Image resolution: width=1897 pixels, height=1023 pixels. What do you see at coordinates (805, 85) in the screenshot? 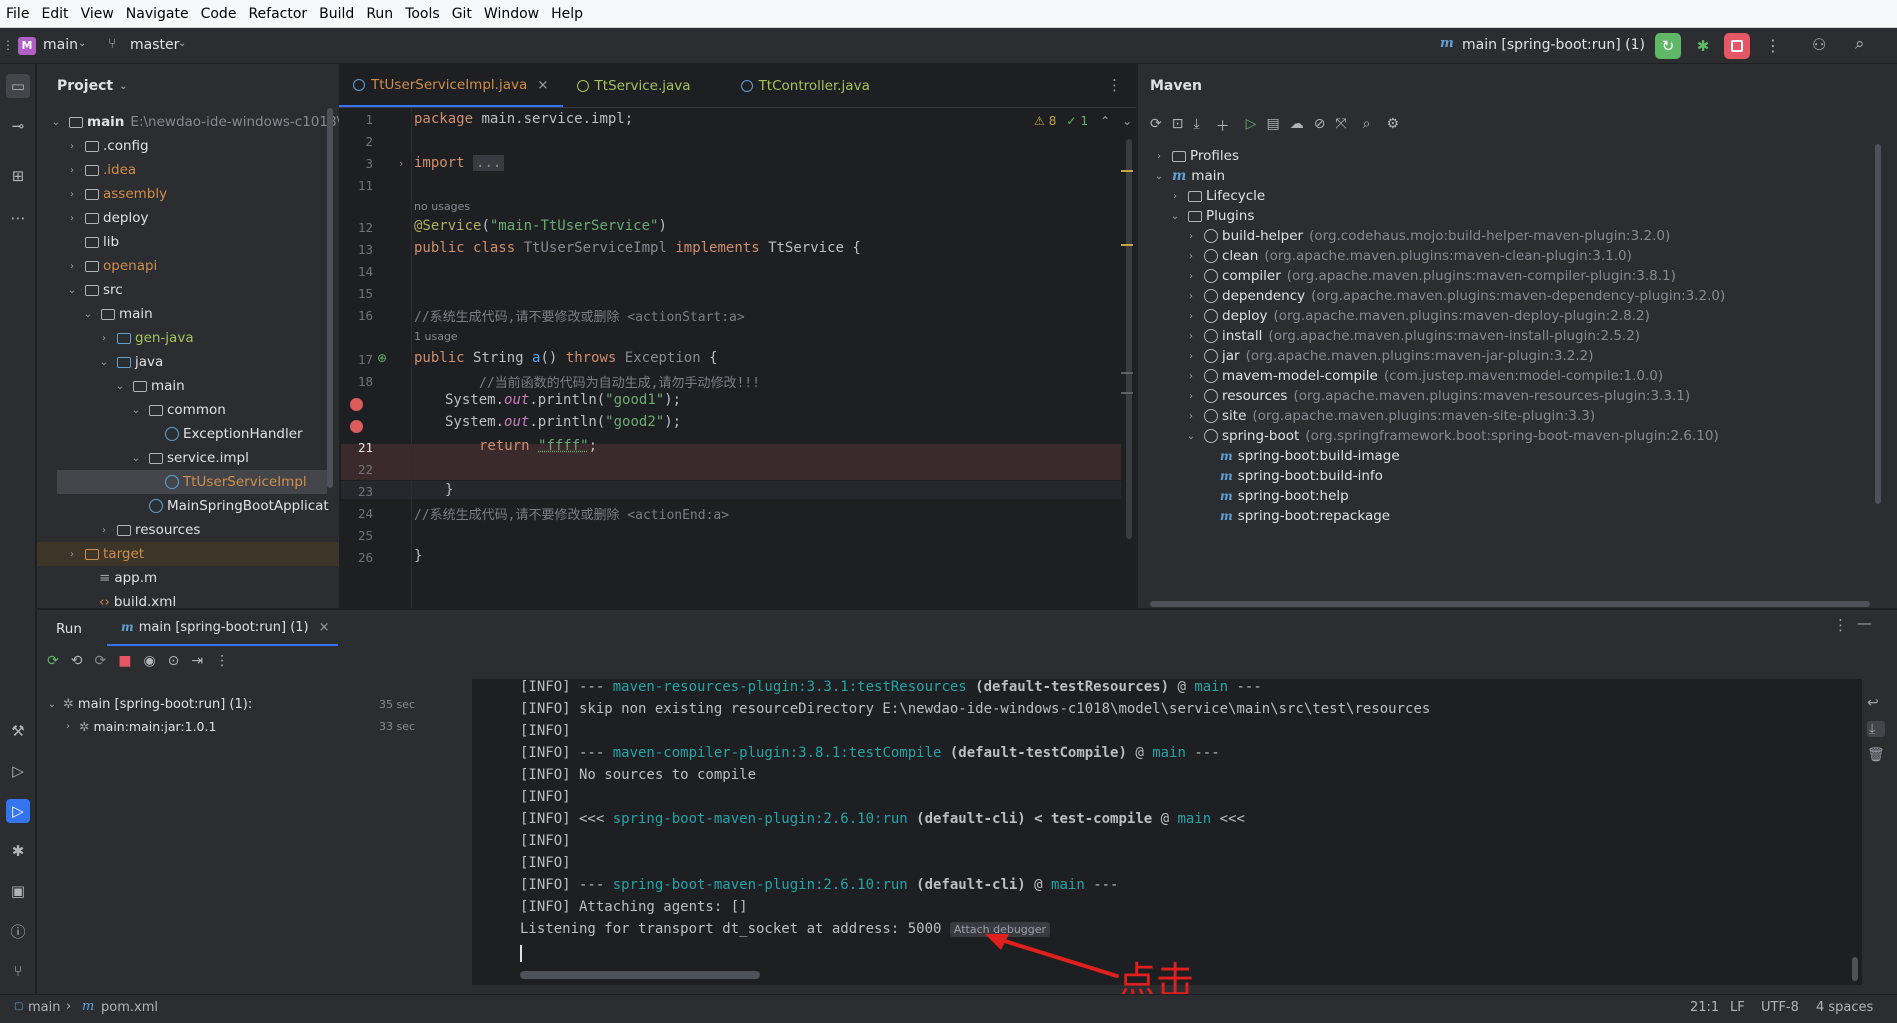
I see `tab-ttcontroller: TtController.java` at bounding box center [805, 85].